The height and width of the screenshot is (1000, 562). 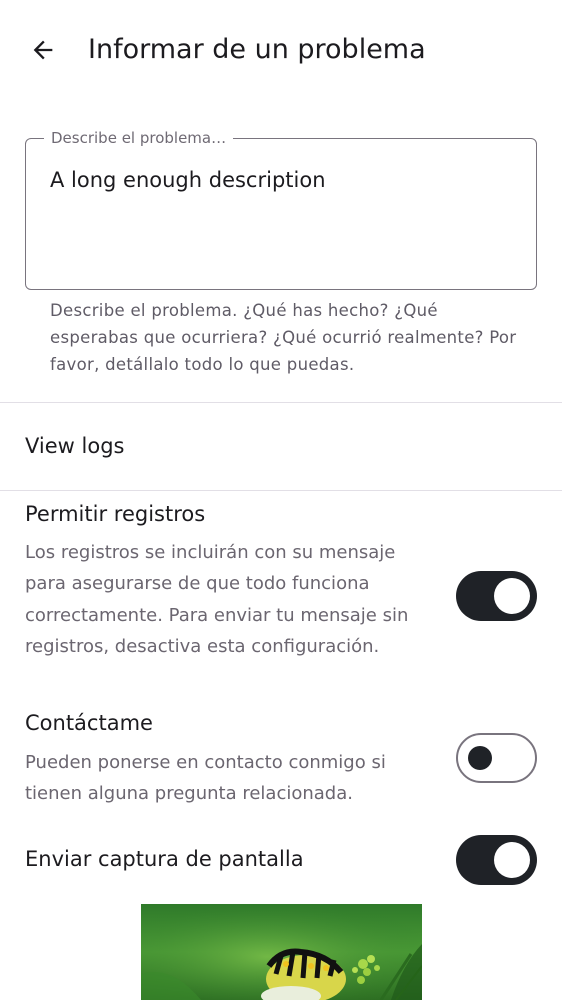 I want to click on send-screenshot-switch, so click(x=496, y=860).